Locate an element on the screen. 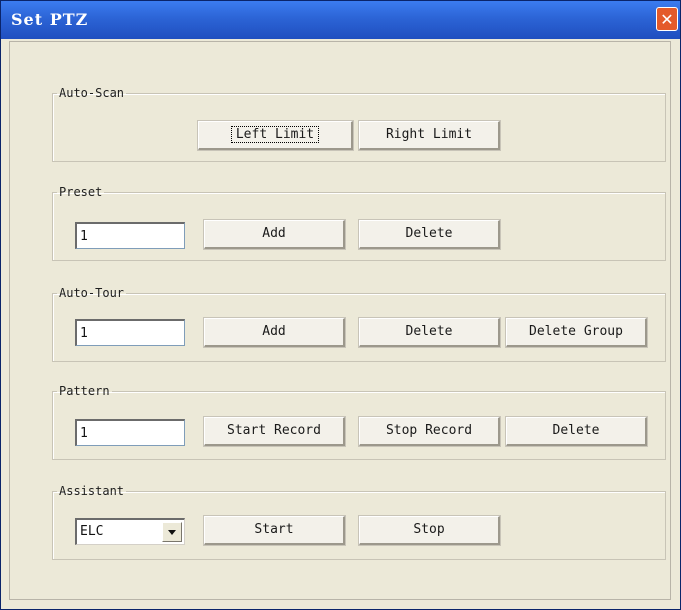  auto-tour-add-button: Add is located at coordinates (274, 332).